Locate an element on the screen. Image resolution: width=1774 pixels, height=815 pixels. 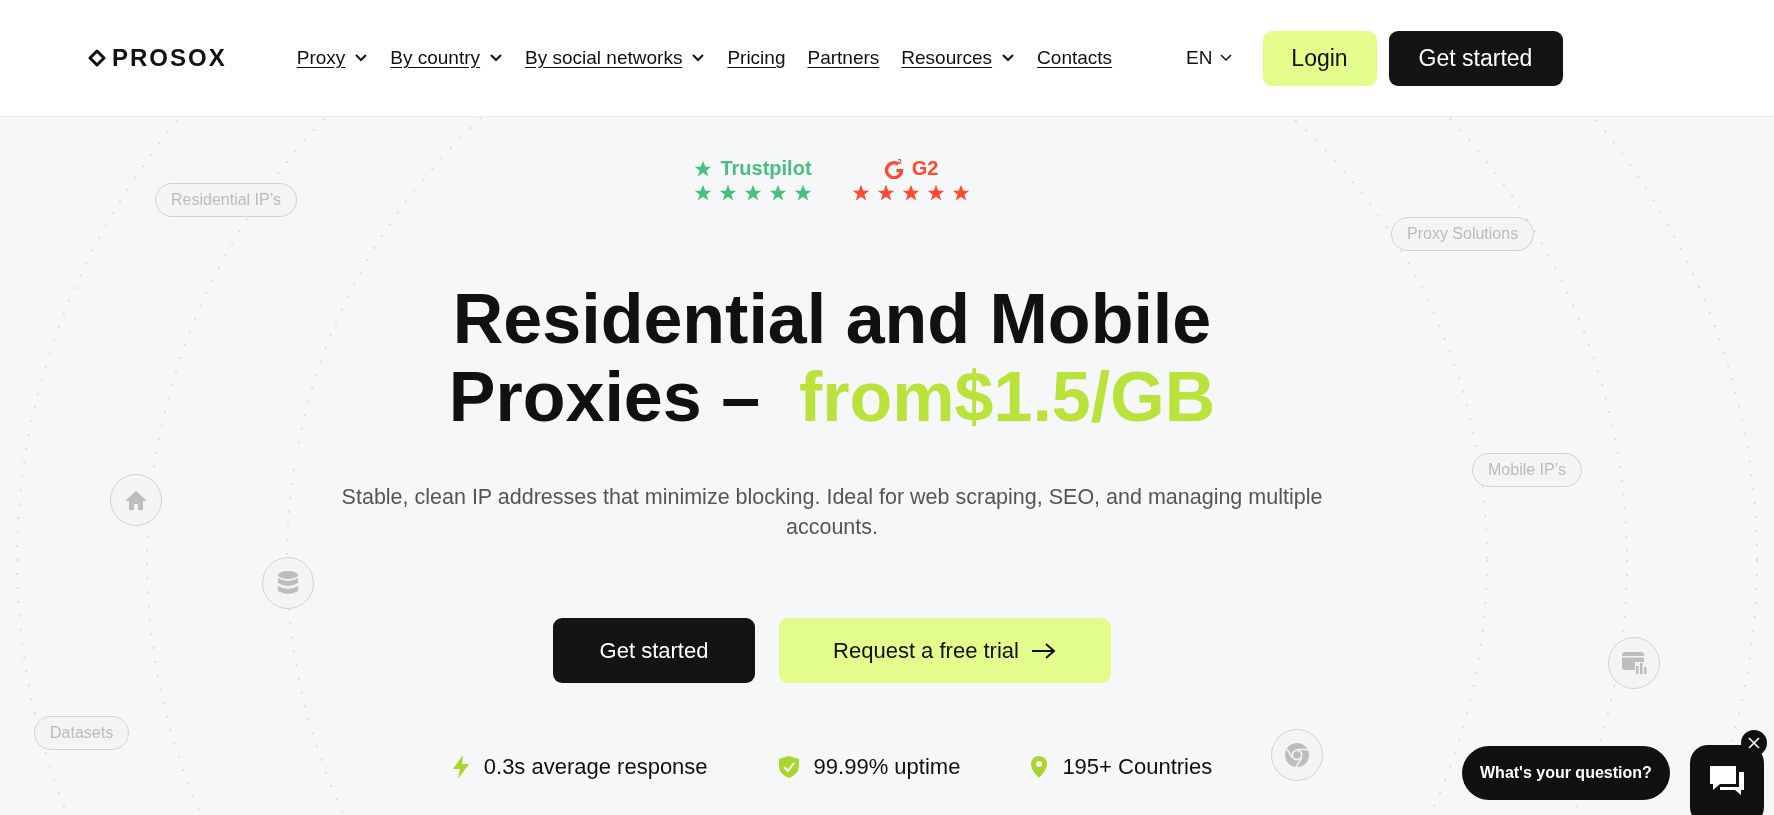
stat-text: 99.99% uptime is located at coordinates (887, 767).